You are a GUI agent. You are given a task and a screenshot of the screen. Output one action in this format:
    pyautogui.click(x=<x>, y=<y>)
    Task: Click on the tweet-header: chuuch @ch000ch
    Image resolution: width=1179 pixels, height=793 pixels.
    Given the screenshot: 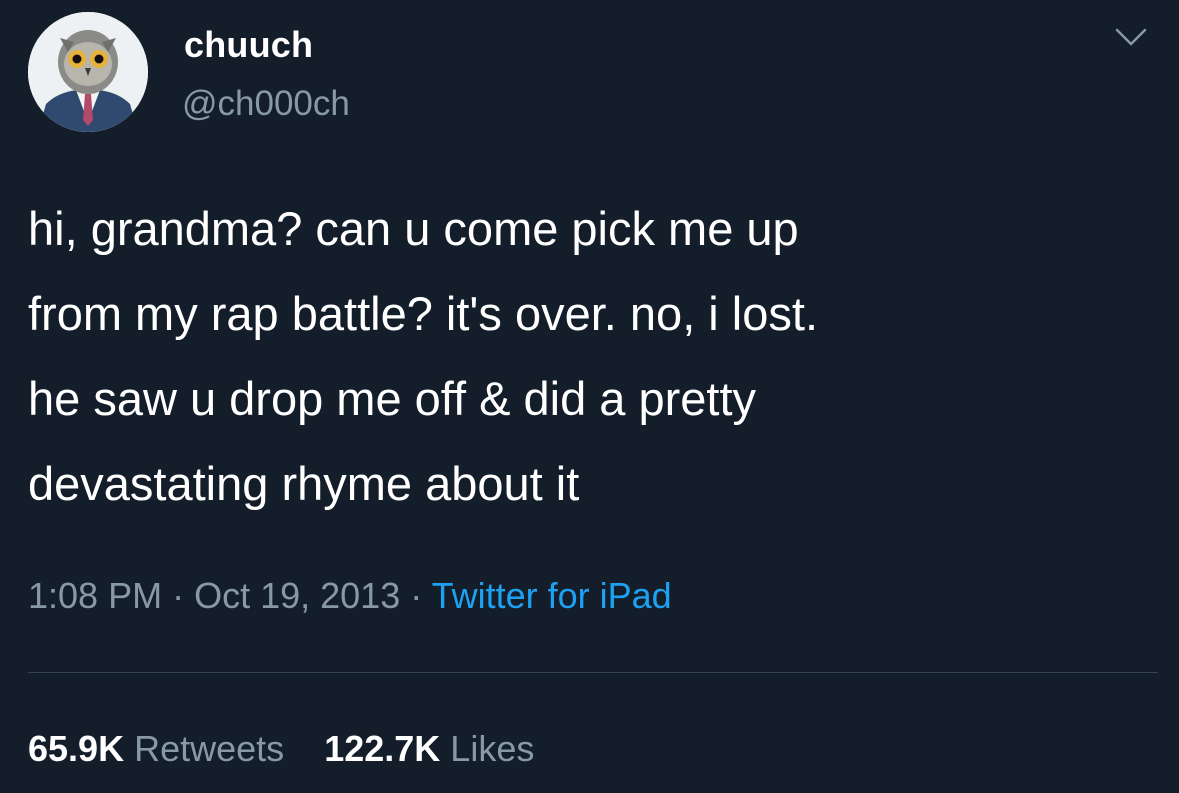 What is the action you would take?
    pyautogui.click(x=588, y=72)
    